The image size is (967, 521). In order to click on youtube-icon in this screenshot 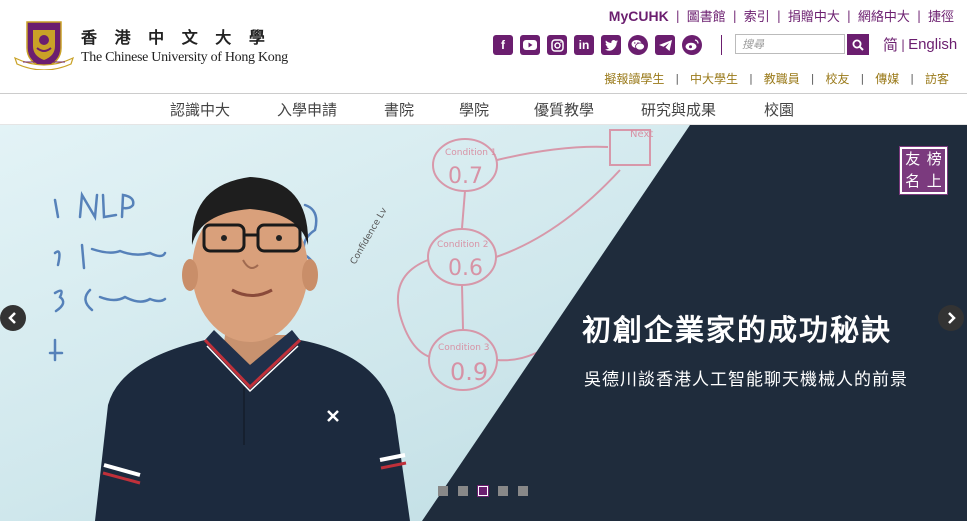, I will do `click(530, 45)`.